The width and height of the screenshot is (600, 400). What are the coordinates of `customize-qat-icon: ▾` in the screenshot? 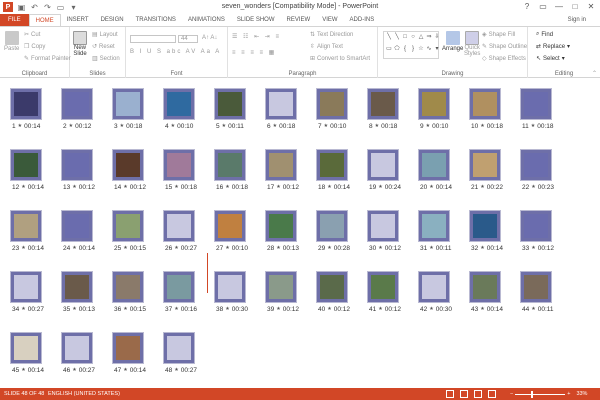 It's located at (73, 7).